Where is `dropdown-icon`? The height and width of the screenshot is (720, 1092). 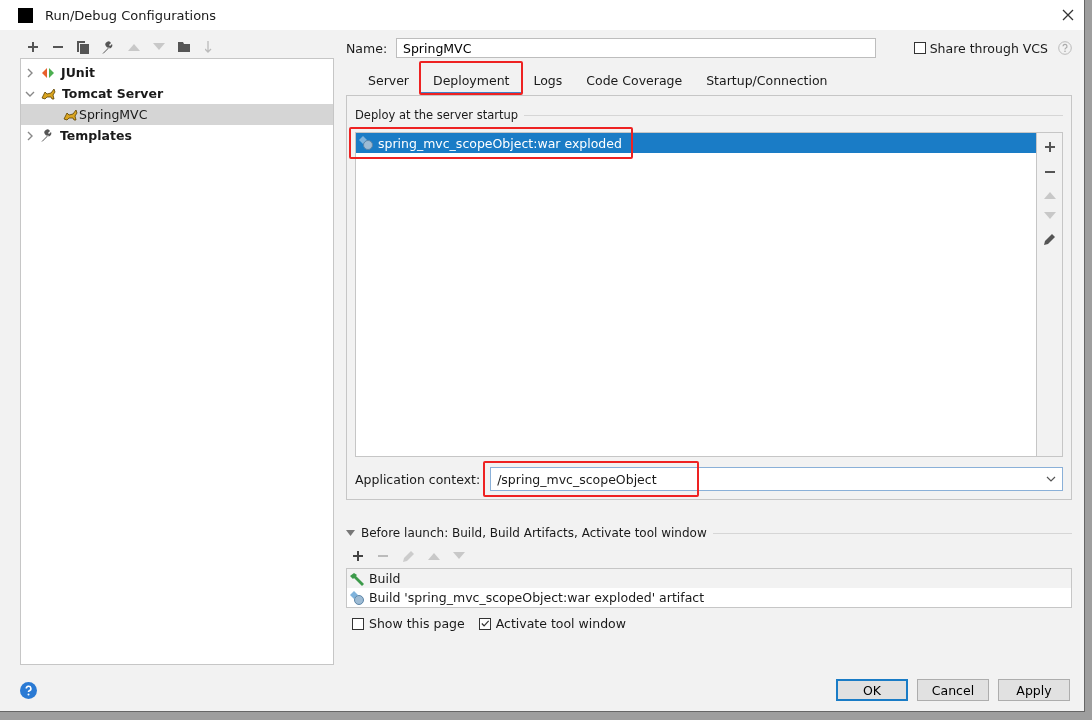
dropdown-icon is located at coordinates (1051, 479).